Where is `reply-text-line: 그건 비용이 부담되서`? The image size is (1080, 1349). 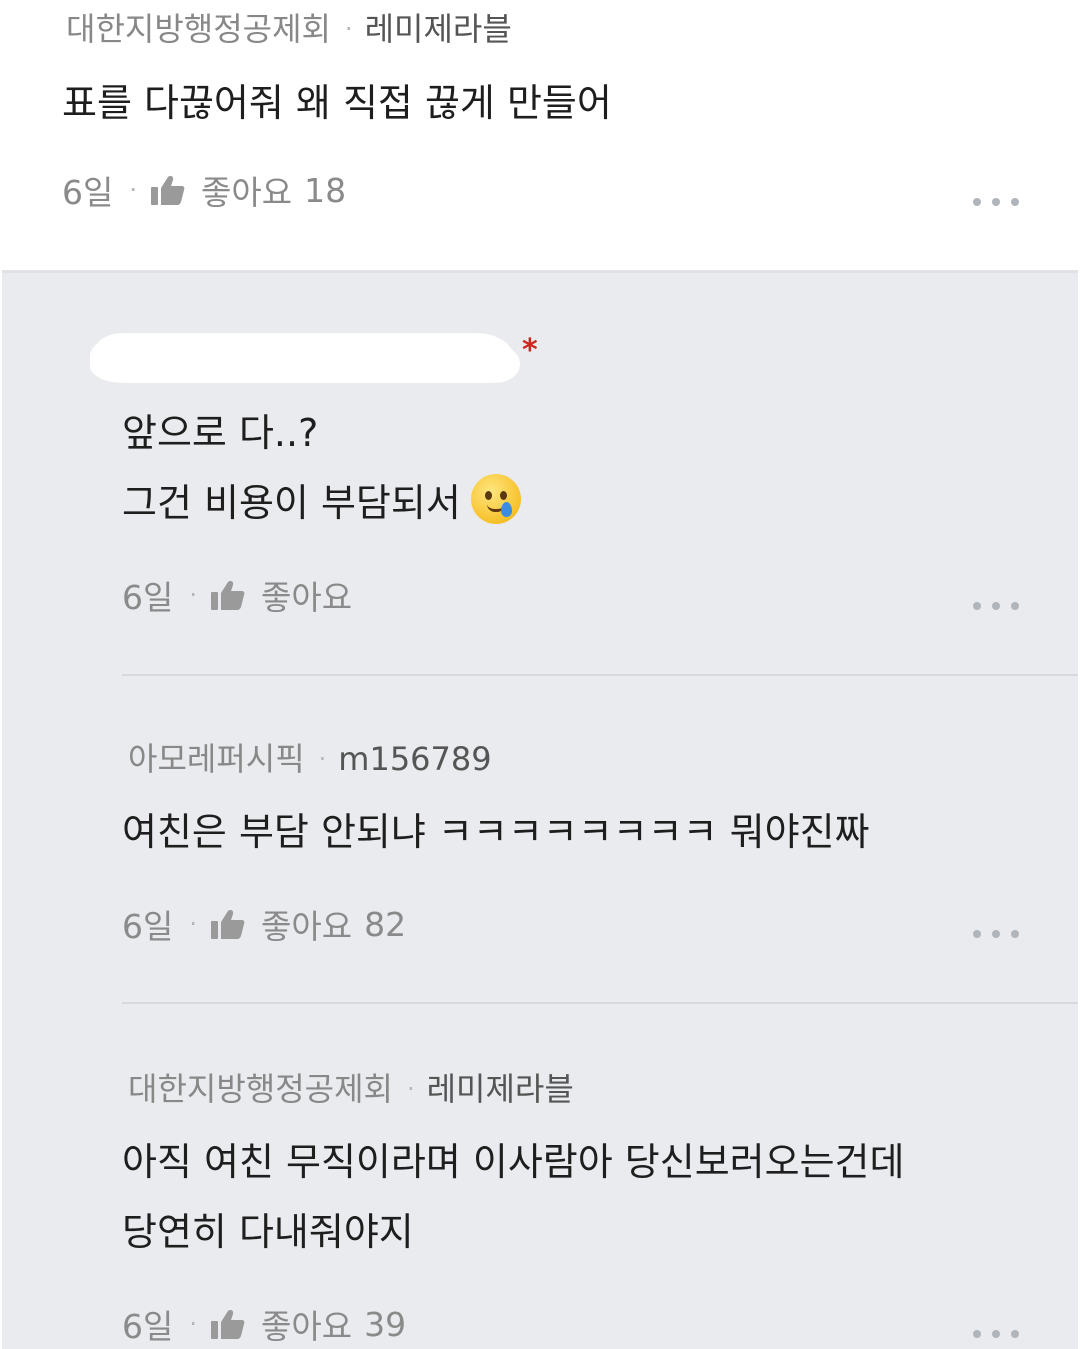
reply-text-line: 그건 비용이 부담되서 is located at coordinates (291, 503).